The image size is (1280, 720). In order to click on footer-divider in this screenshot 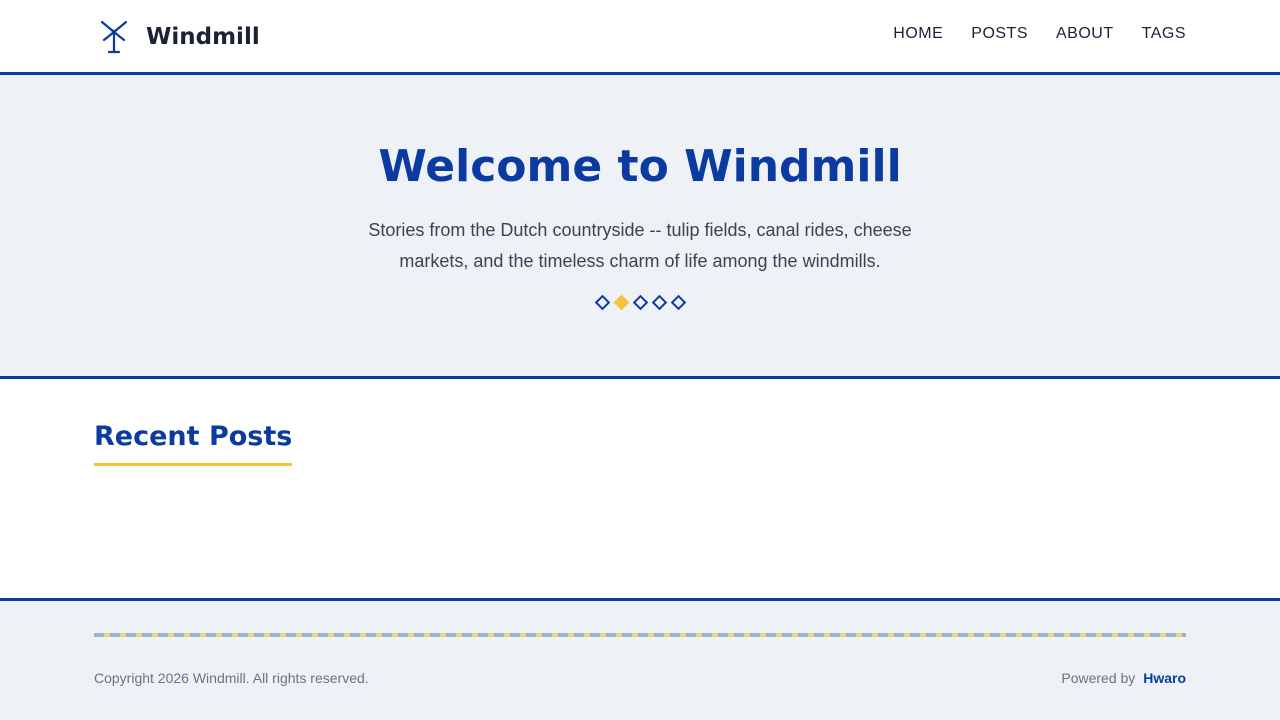, I will do `click(640, 635)`.